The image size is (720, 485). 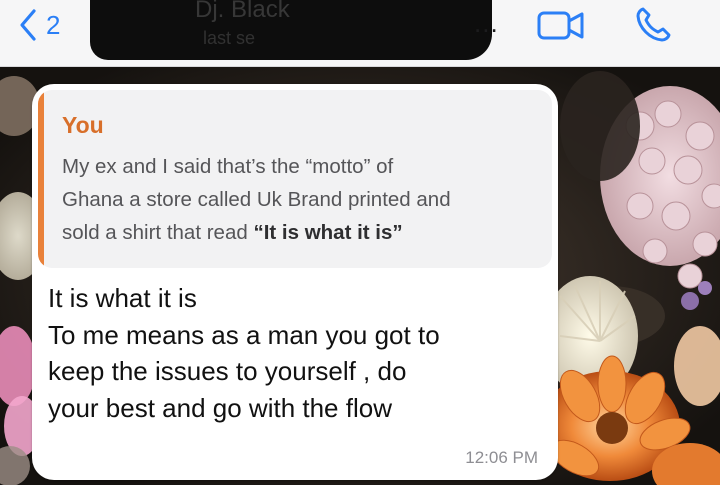 I want to click on video-call-button, so click(x=561, y=27).